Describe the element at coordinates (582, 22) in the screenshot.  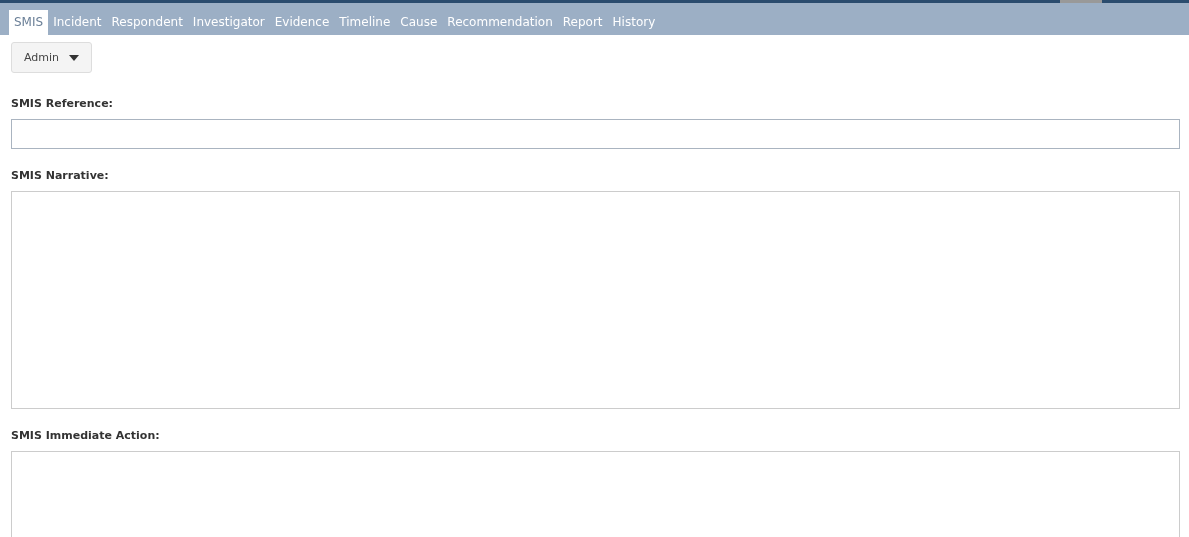
I see `tab: Report` at that location.